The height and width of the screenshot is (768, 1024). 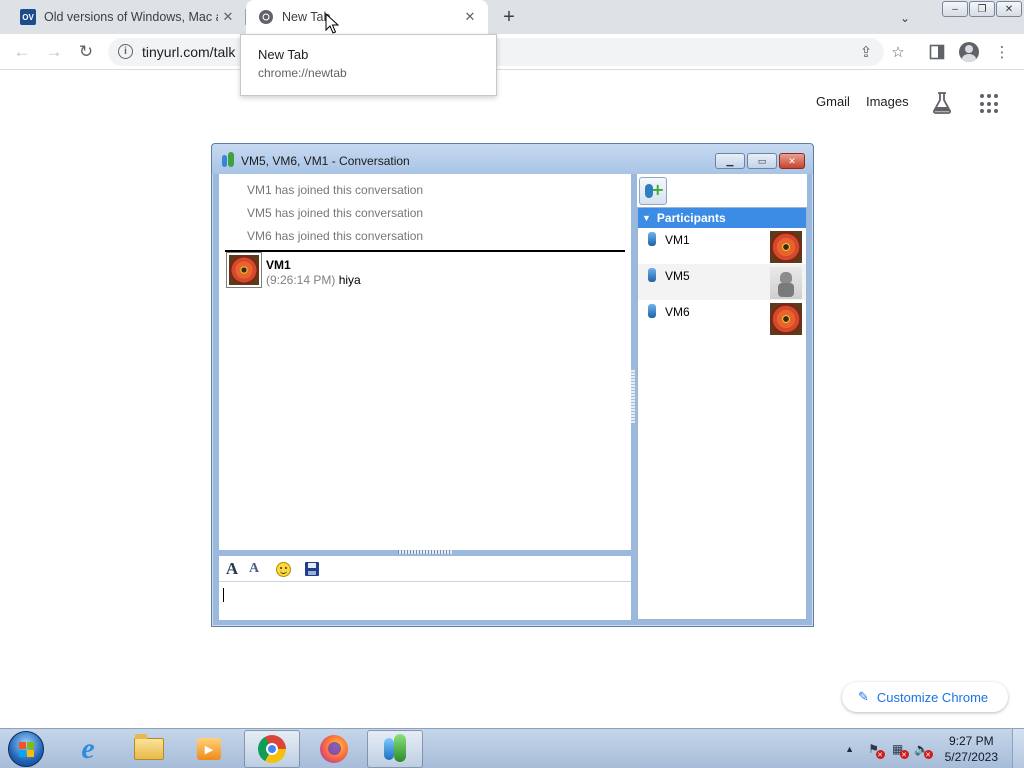 I want to click on images-link: Images, so click(x=887, y=101).